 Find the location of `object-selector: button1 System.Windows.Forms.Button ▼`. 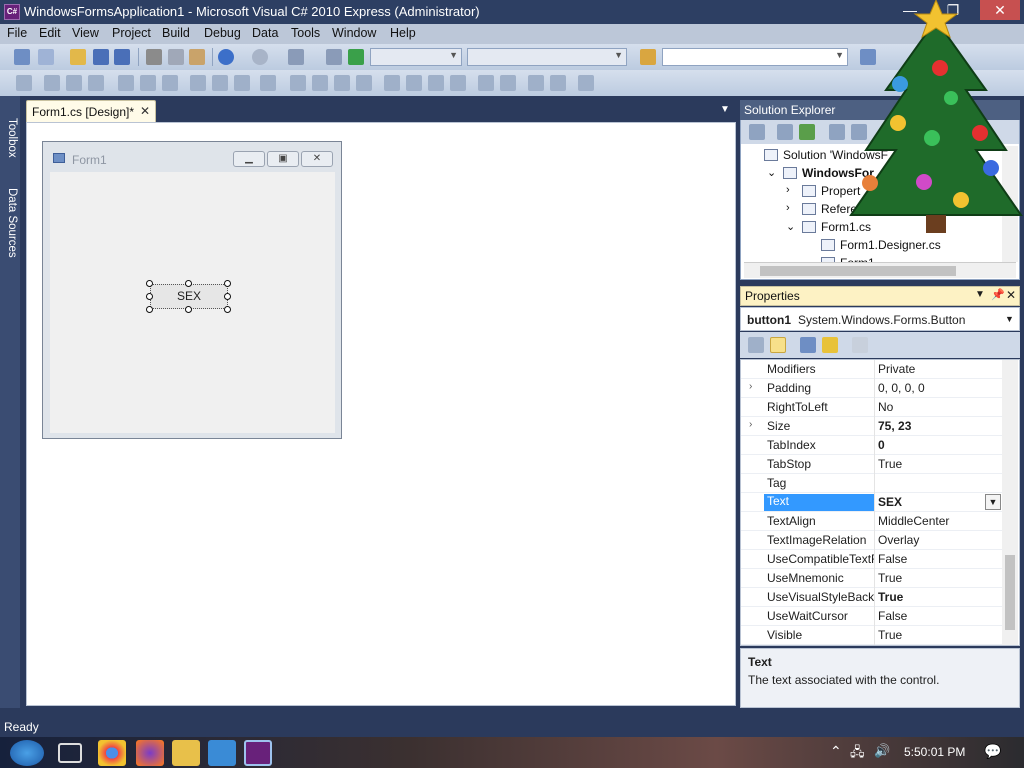

object-selector: button1 System.Windows.Forms.Button ▼ is located at coordinates (880, 319).